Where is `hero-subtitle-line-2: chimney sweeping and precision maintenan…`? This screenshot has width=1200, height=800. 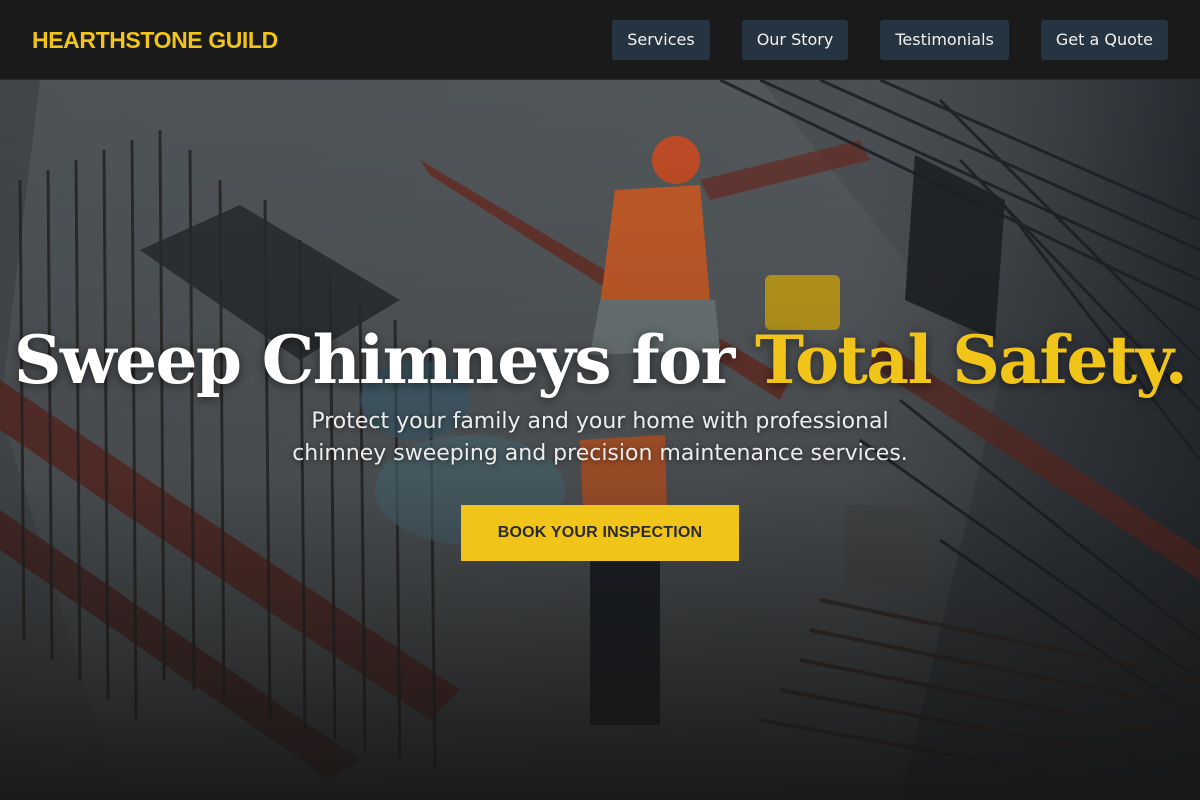 hero-subtitle-line-2: chimney sweeping and precision maintenan… is located at coordinates (600, 453).